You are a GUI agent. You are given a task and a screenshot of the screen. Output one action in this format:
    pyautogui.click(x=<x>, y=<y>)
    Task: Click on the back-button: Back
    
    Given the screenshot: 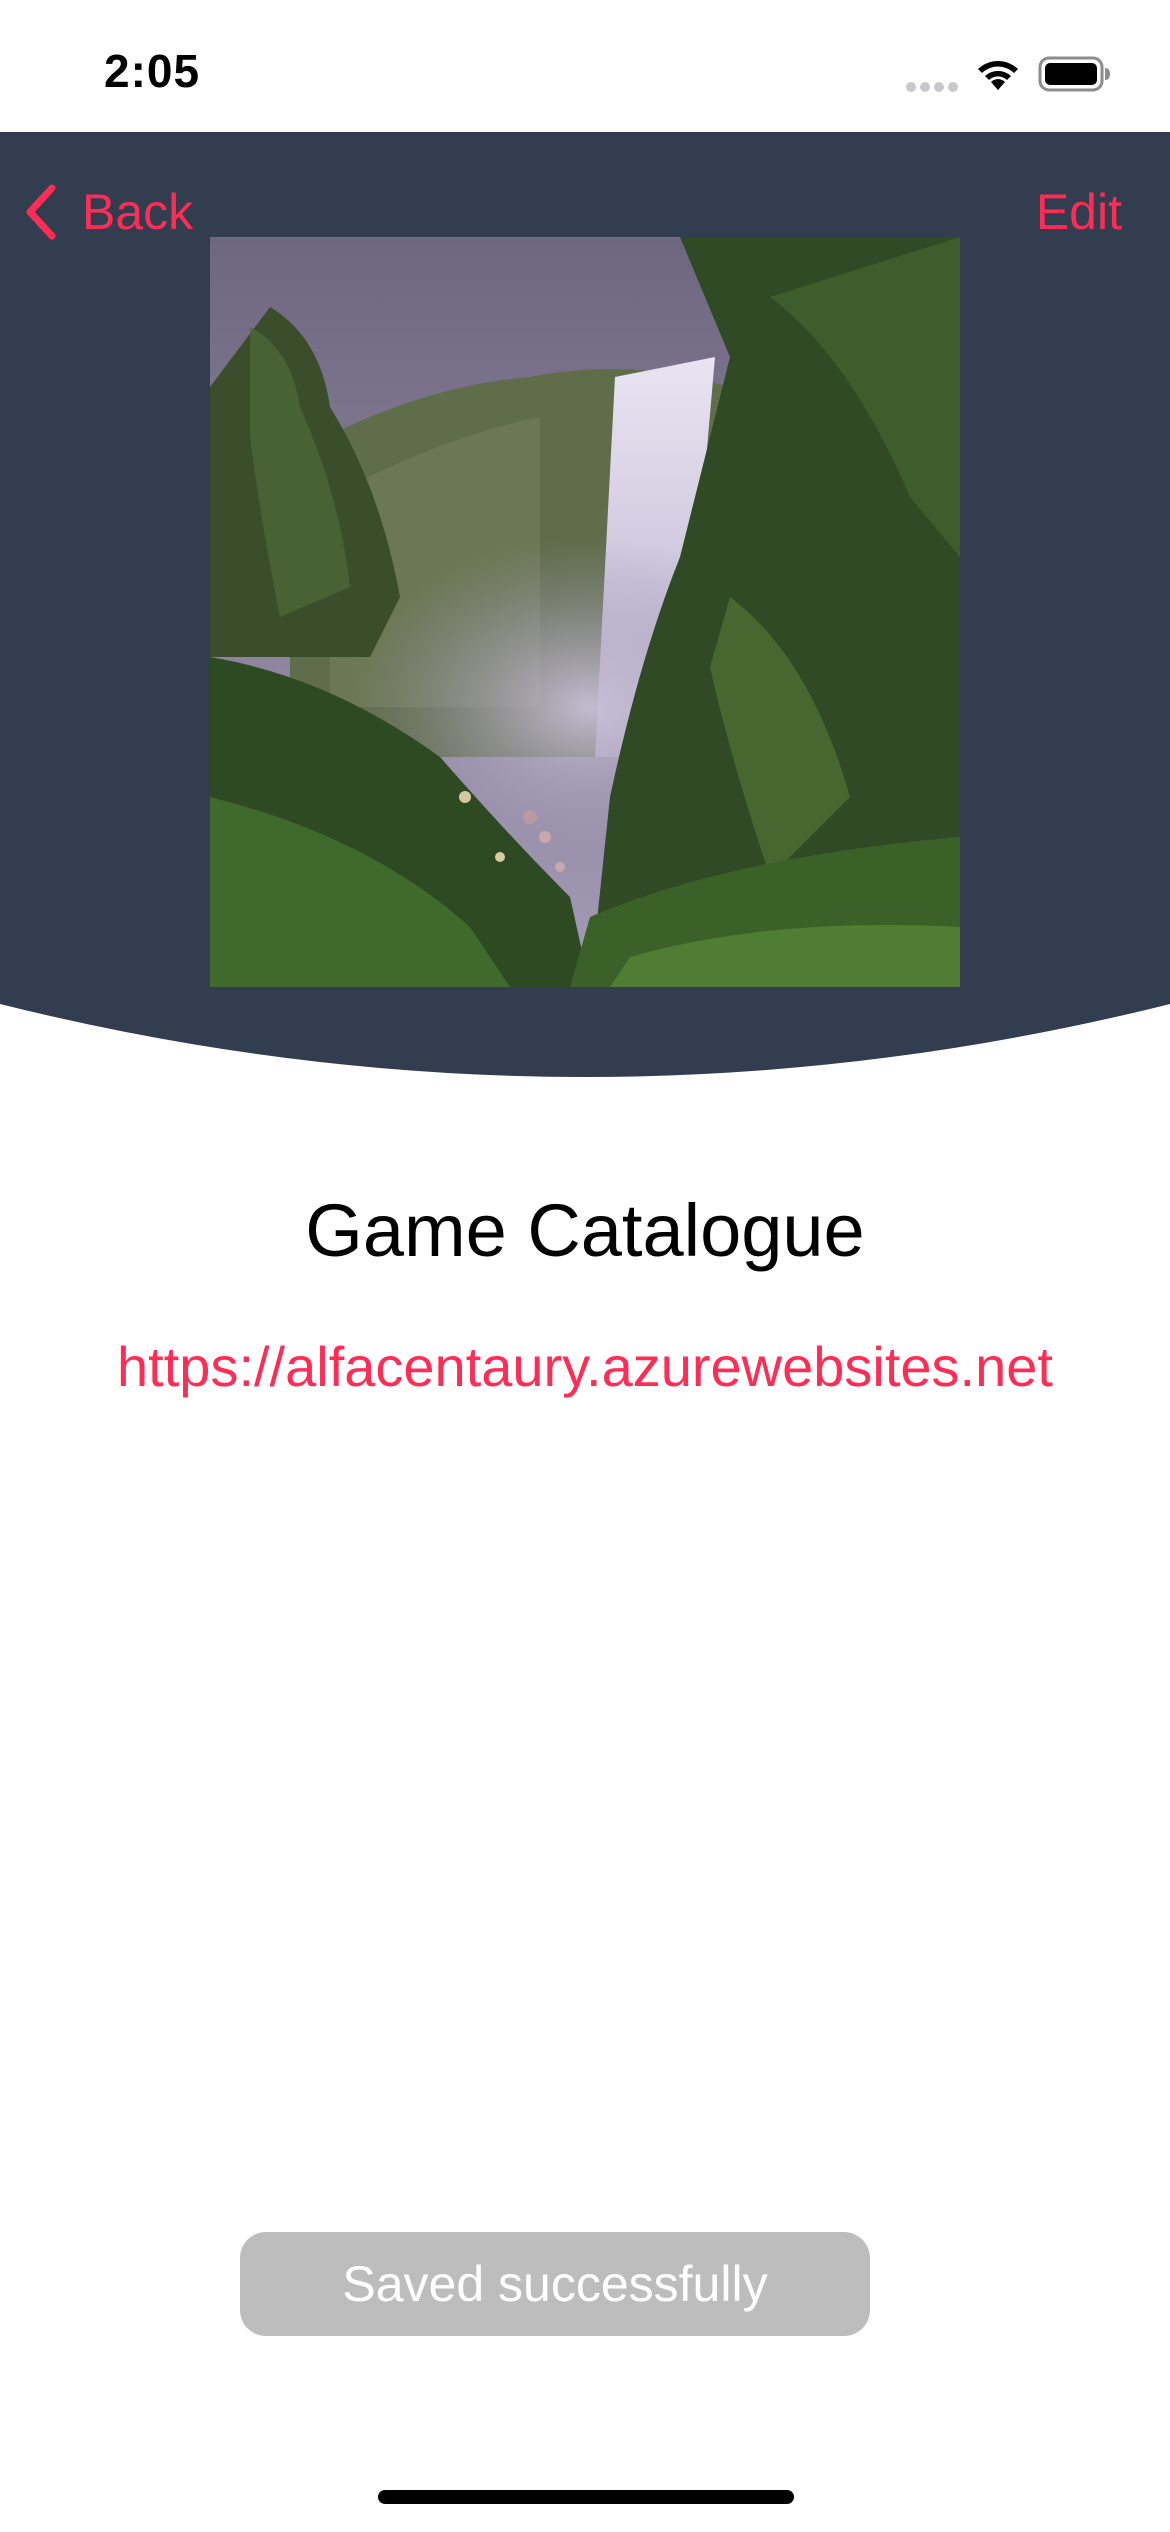 What is the action you would take?
    pyautogui.click(x=107, y=212)
    